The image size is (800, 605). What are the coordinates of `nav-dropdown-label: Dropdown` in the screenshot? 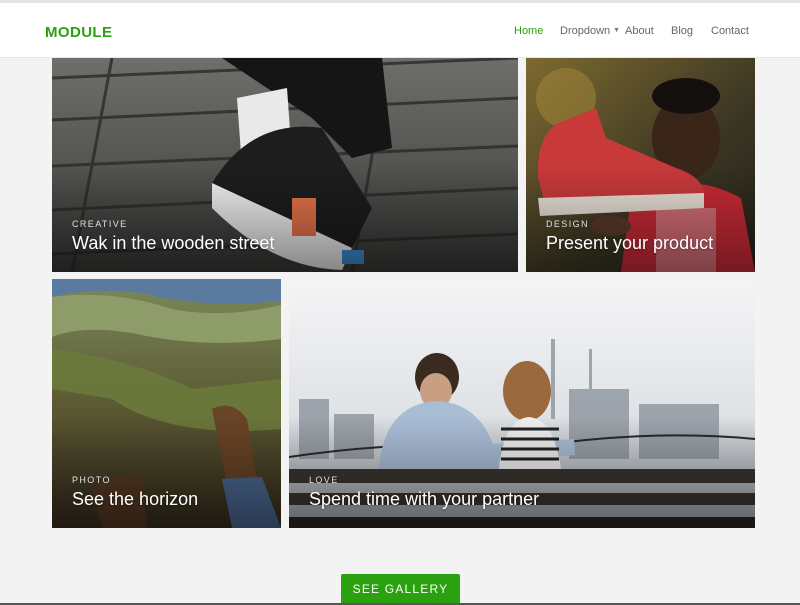 It's located at (585, 31).